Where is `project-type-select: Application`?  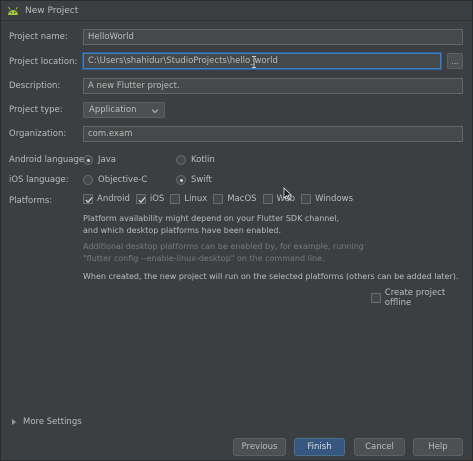
project-type-select: Application is located at coordinates (124, 110).